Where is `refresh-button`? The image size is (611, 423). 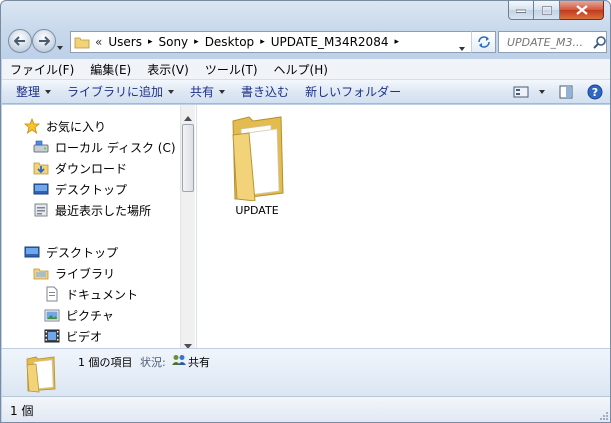 refresh-button is located at coordinates (483, 42).